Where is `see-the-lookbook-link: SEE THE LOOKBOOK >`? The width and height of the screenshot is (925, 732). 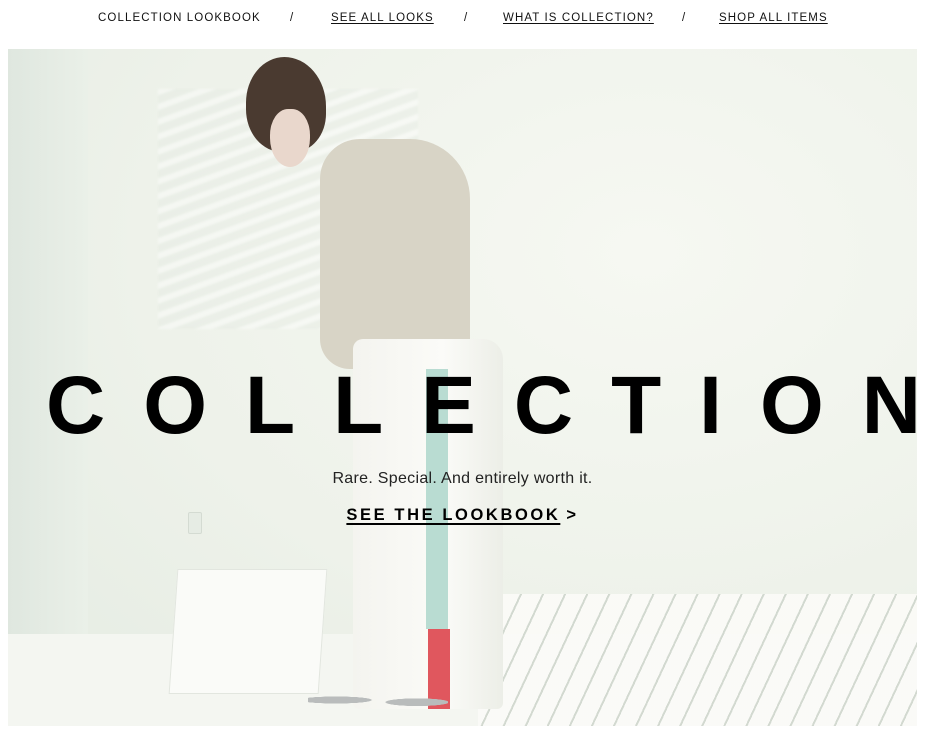
see-the-lookbook-link: SEE THE LOOKBOOK > is located at coordinates (462, 515).